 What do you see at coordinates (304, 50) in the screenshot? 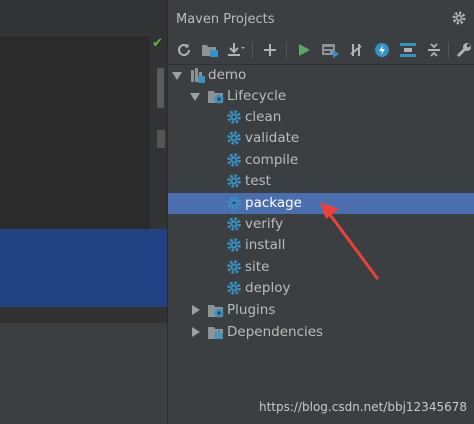
I see `run-icon` at bounding box center [304, 50].